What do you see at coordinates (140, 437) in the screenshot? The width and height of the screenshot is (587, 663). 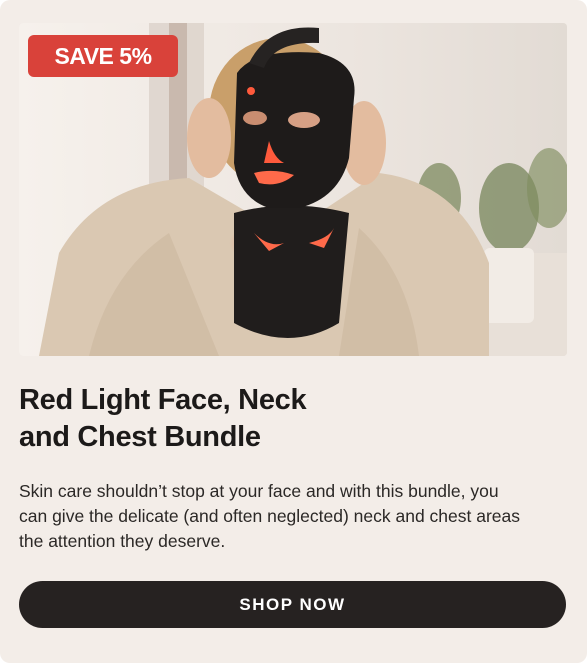 I see `product-title-line-2: and Chest Bundle` at bounding box center [140, 437].